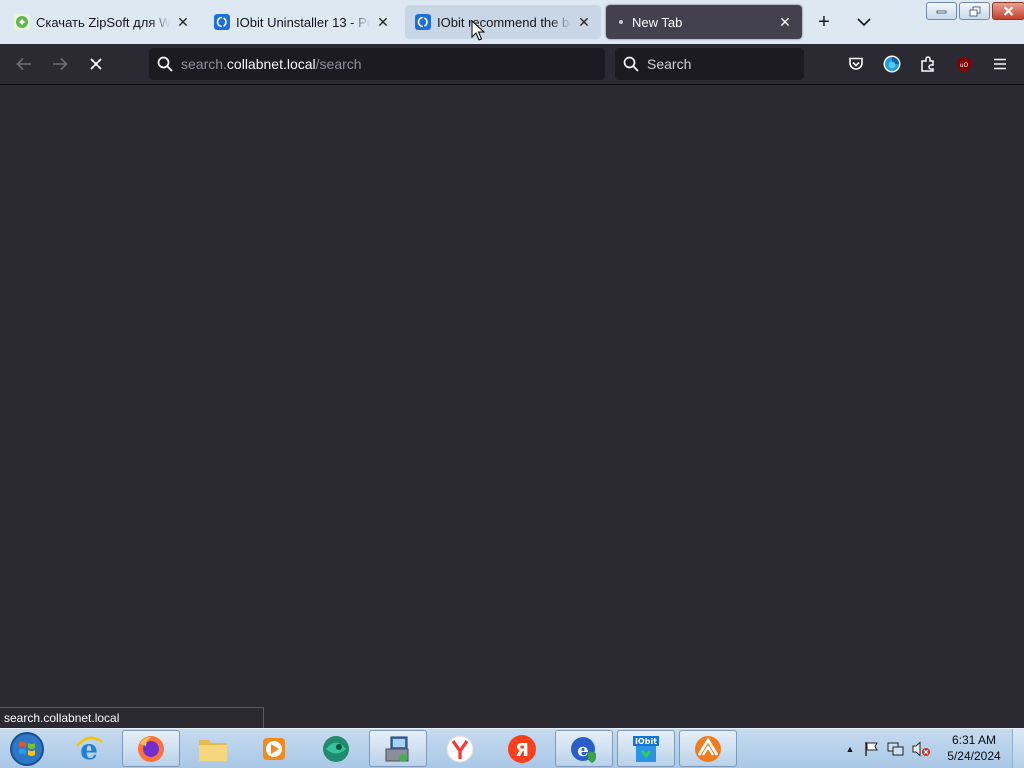 The image size is (1024, 768). I want to click on taskbar-yandex: Я, so click(522, 748).